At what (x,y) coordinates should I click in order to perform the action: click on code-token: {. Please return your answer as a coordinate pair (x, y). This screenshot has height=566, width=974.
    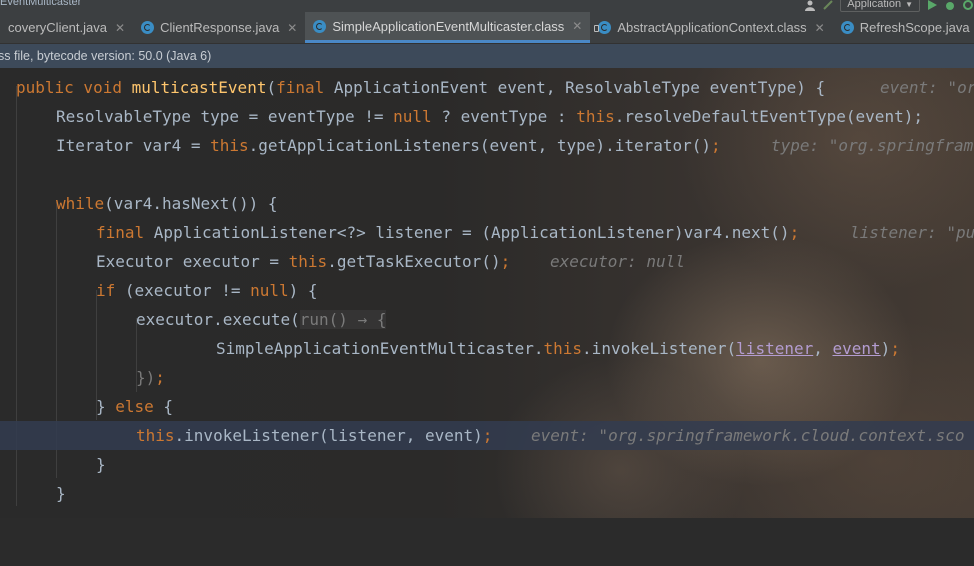
    Looking at the image, I should click on (163, 406).